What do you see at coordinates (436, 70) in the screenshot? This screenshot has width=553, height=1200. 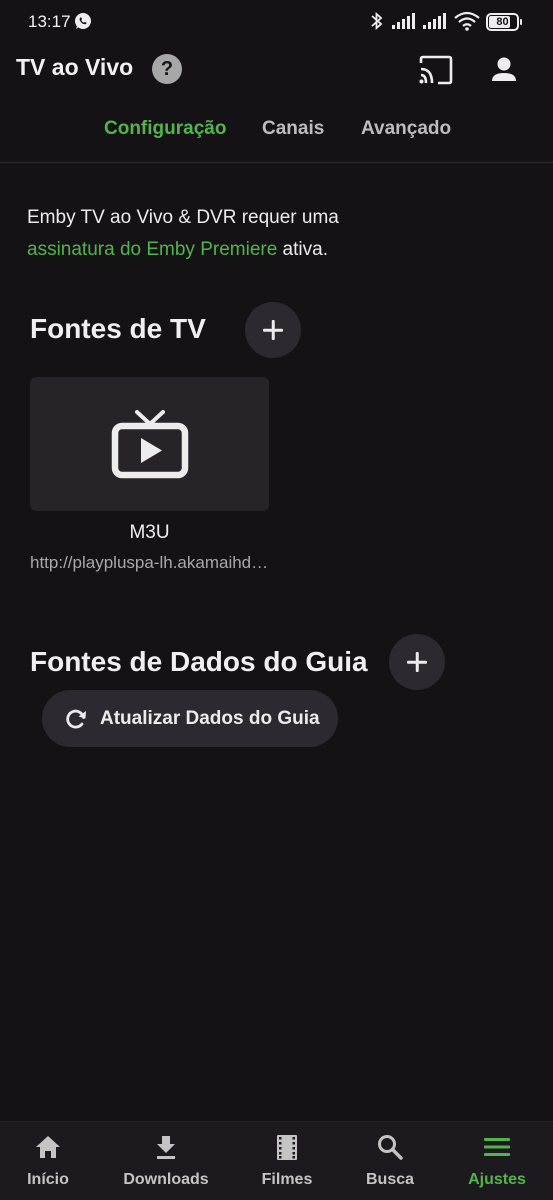 I see `cast-icon` at bounding box center [436, 70].